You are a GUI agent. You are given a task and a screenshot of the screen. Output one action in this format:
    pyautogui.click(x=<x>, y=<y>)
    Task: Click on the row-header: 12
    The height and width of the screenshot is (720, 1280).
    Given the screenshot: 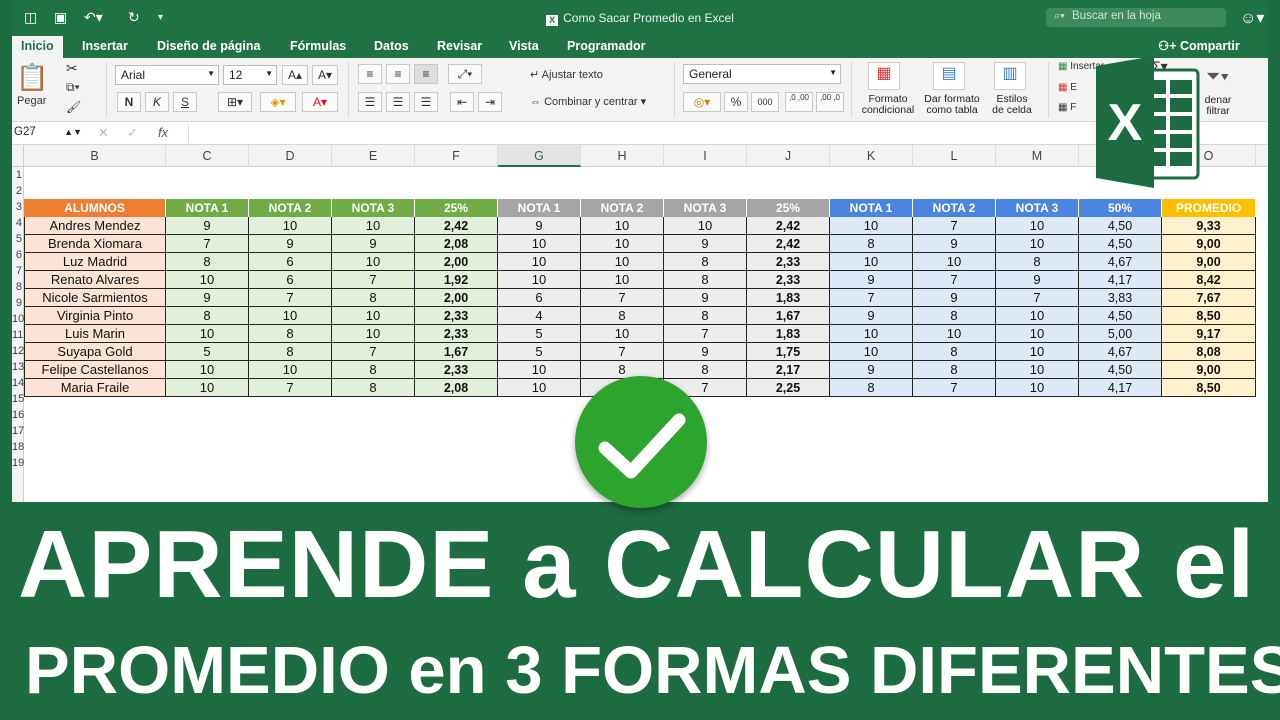 What is the action you would take?
    pyautogui.click(x=18, y=351)
    